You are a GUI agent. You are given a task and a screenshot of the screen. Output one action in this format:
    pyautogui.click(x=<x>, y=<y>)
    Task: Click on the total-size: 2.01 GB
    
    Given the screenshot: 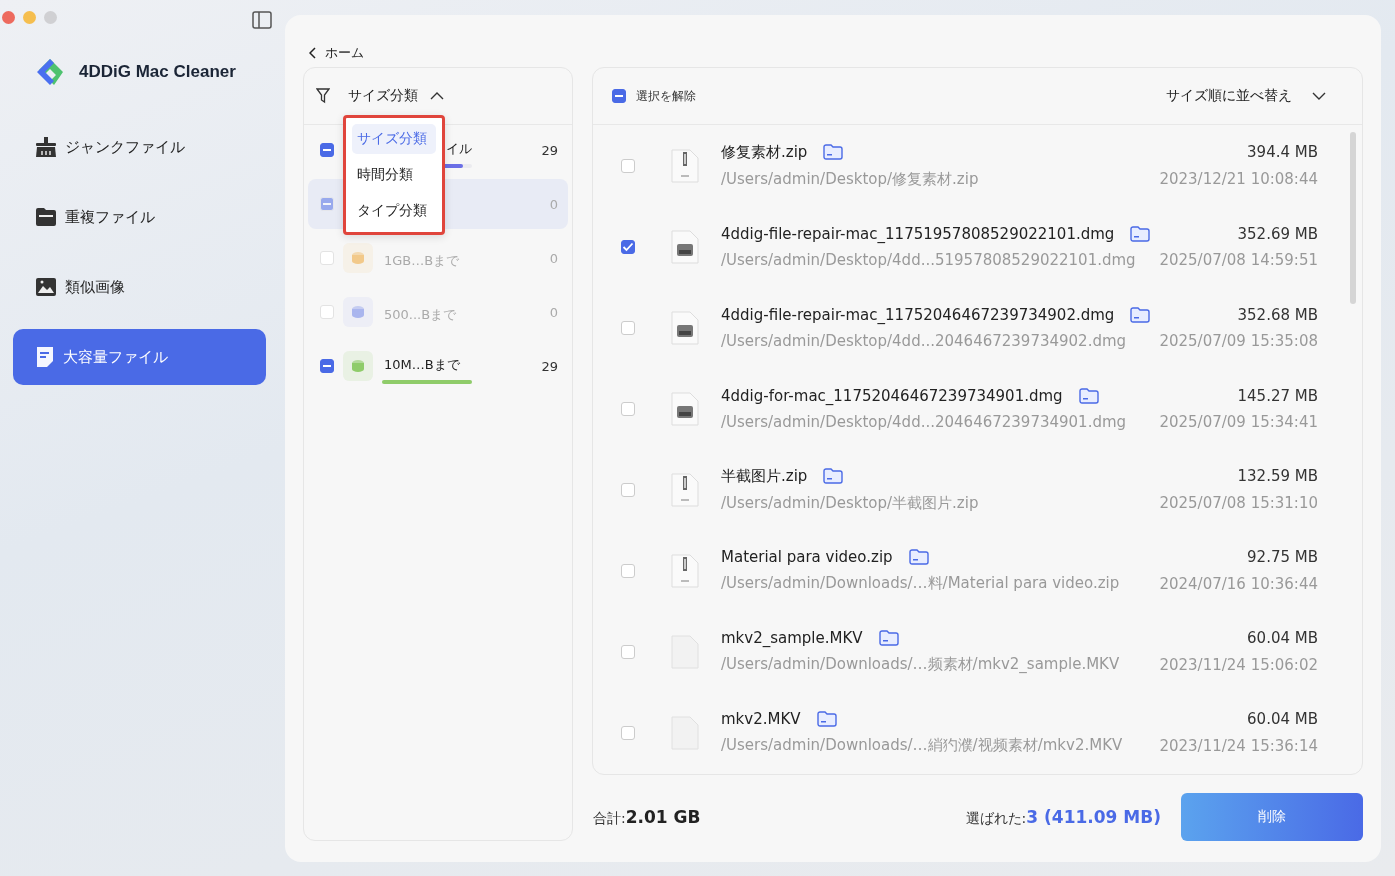 What is the action you would take?
    pyautogui.click(x=663, y=816)
    